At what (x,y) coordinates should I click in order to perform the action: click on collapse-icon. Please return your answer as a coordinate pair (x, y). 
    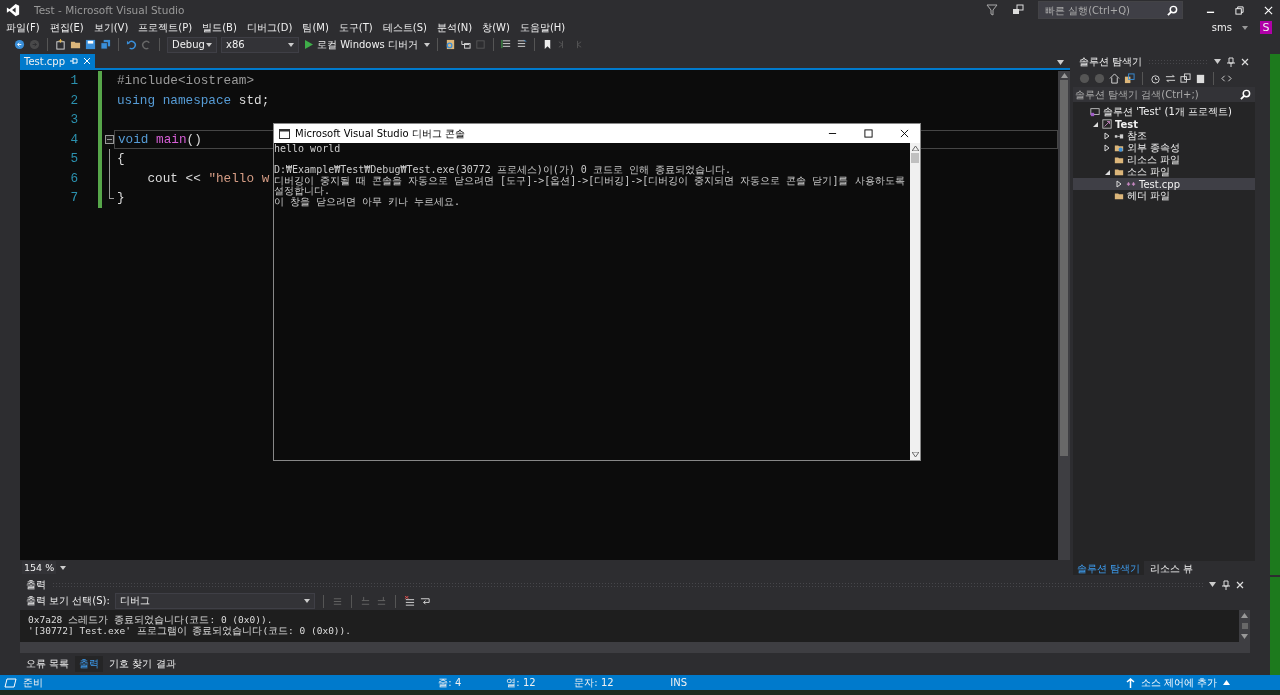
    Looking at the image, I should click on (109, 139).